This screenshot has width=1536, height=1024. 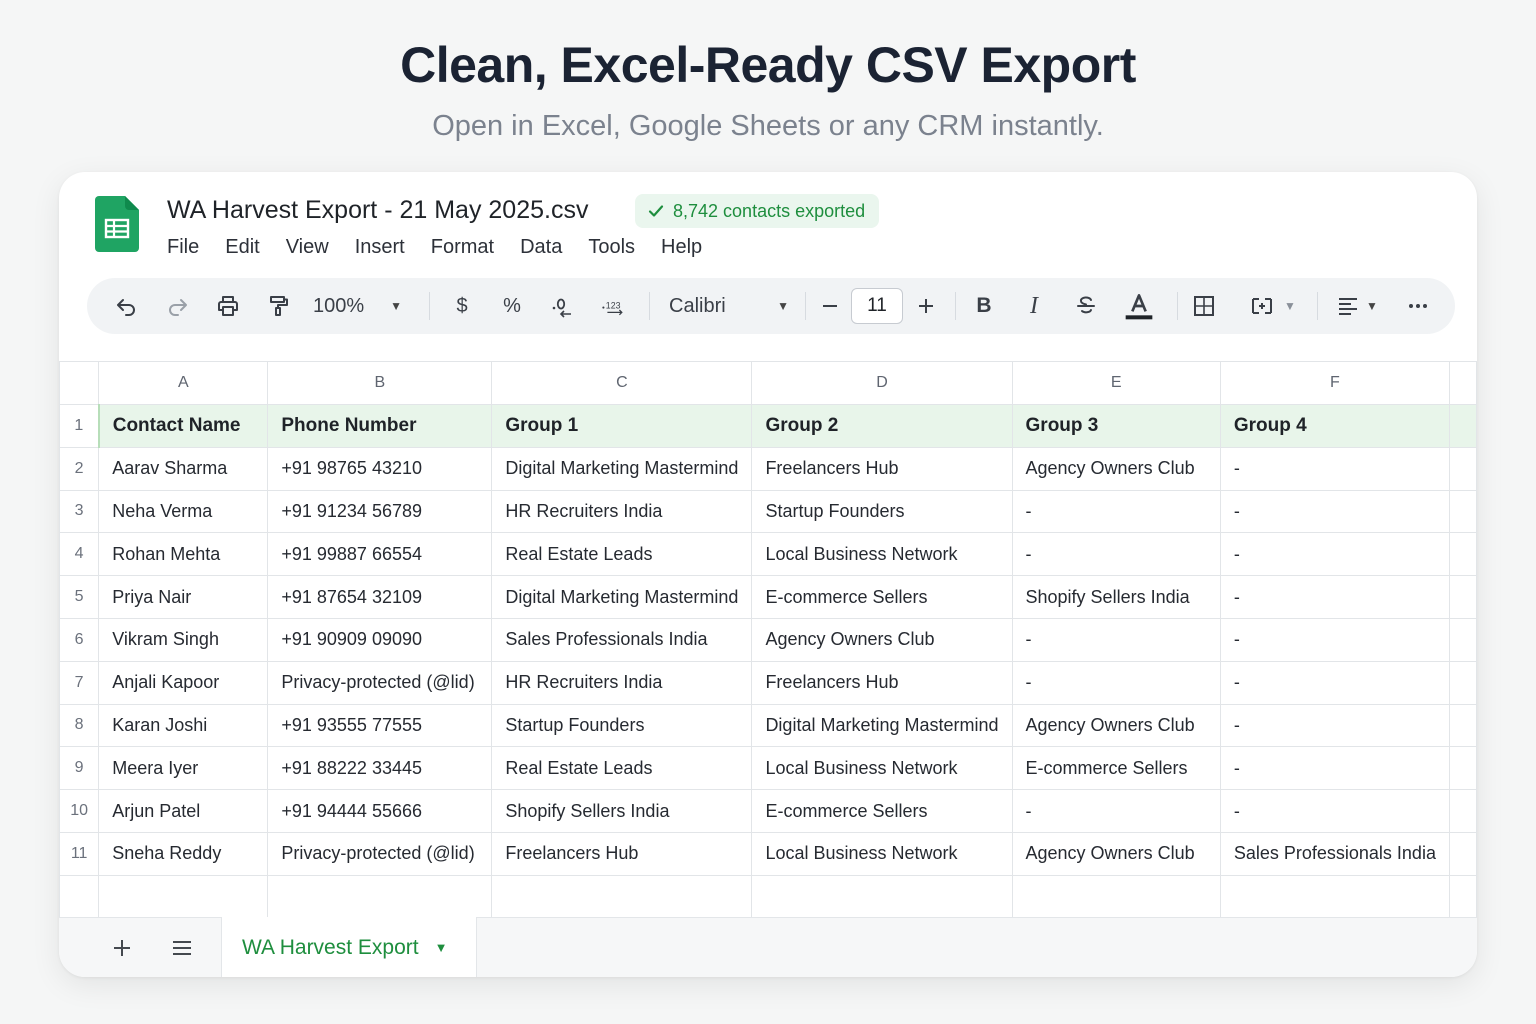 What do you see at coordinates (622, 426) in the screenshot?
I see `cell: Group 1` at bounding box center [622, 426].